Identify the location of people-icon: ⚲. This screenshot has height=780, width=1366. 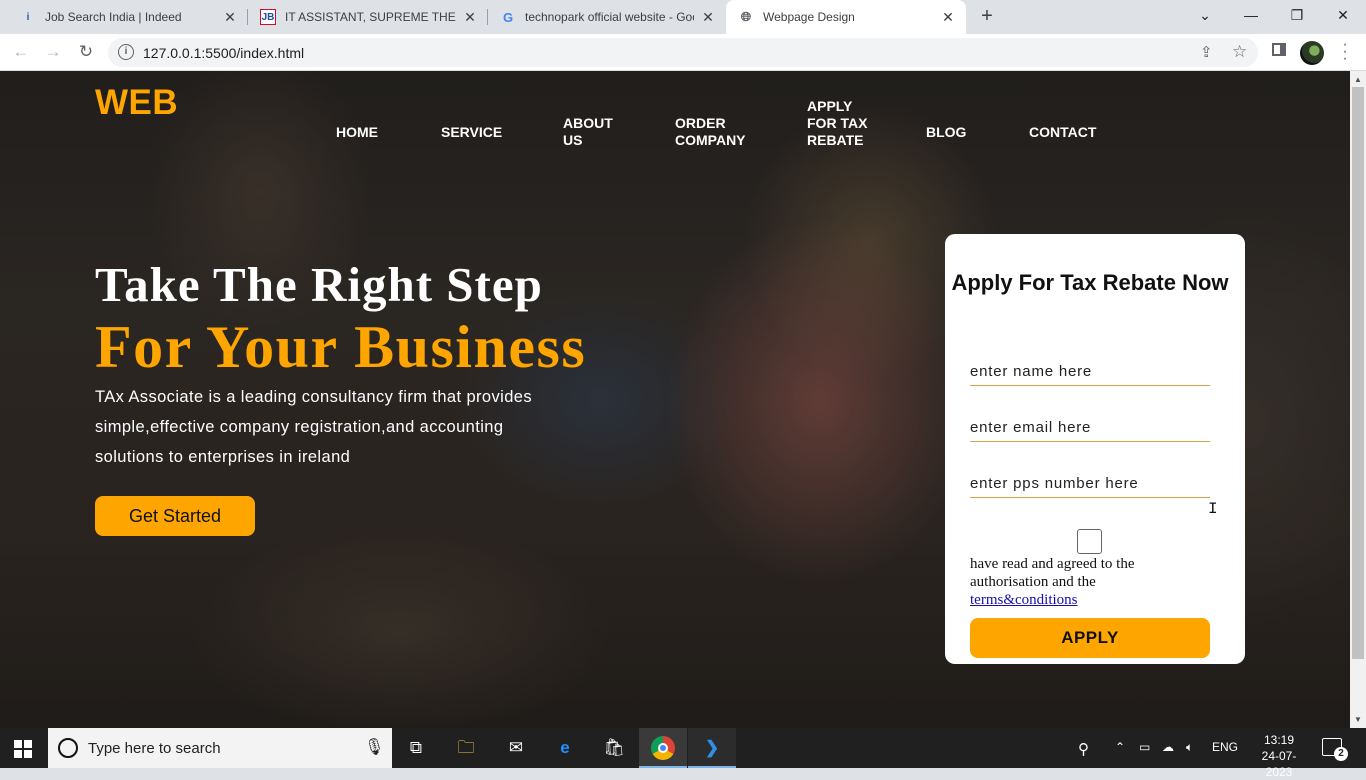
(1083, 749).